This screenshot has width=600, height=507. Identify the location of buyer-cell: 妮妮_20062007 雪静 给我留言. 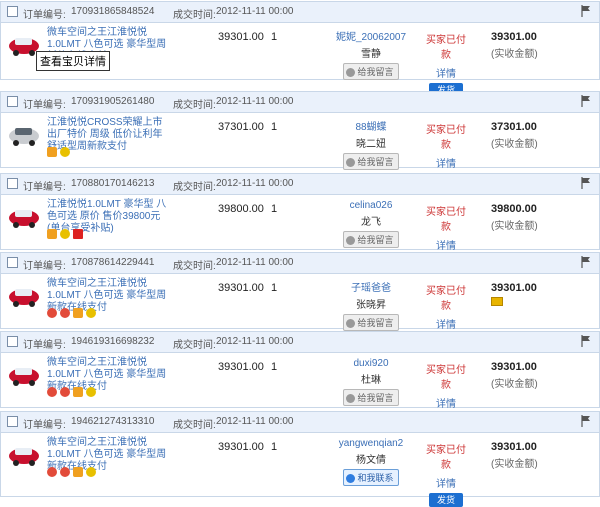
(371, 54).